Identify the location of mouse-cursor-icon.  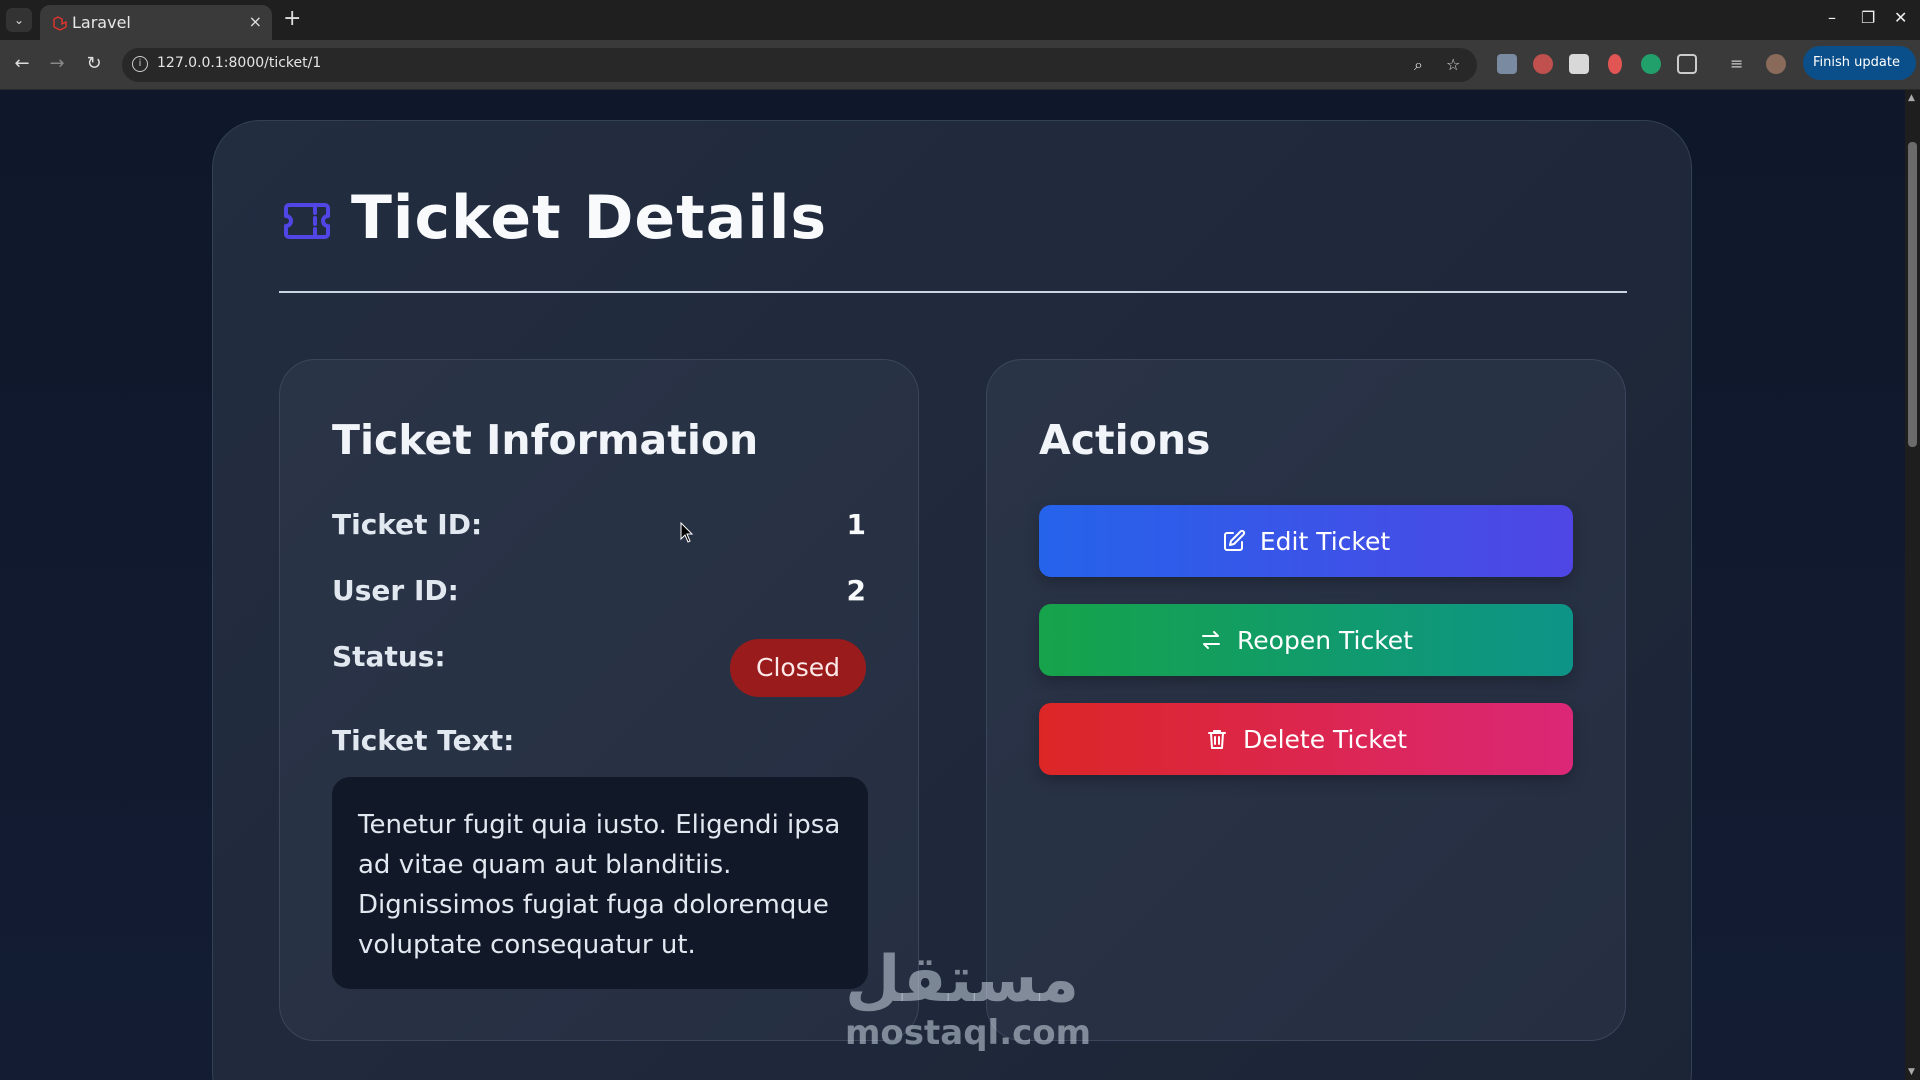
(687, 532).